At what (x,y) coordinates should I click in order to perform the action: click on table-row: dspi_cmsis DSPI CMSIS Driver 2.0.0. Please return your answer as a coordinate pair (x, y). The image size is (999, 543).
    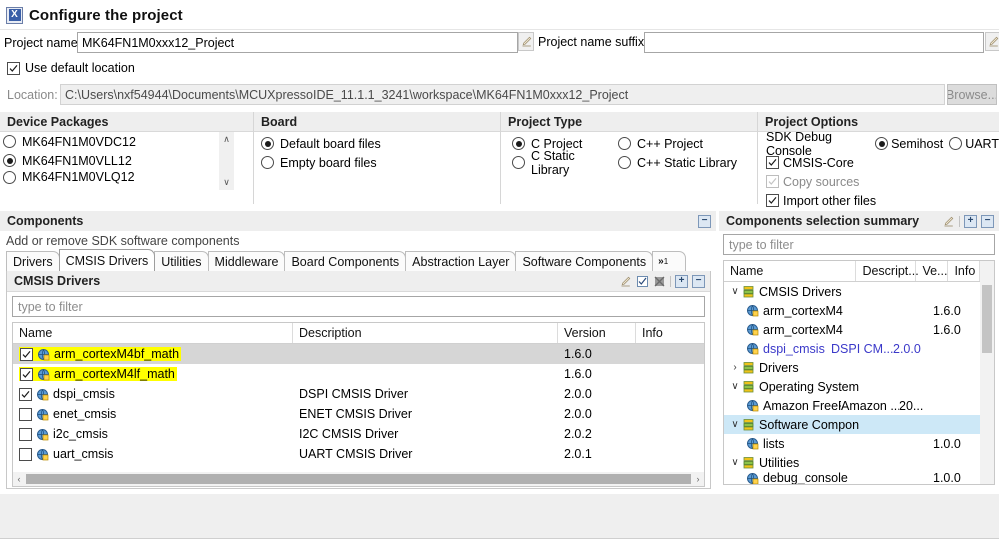
    Looking at the image, I should click on (358, 394).